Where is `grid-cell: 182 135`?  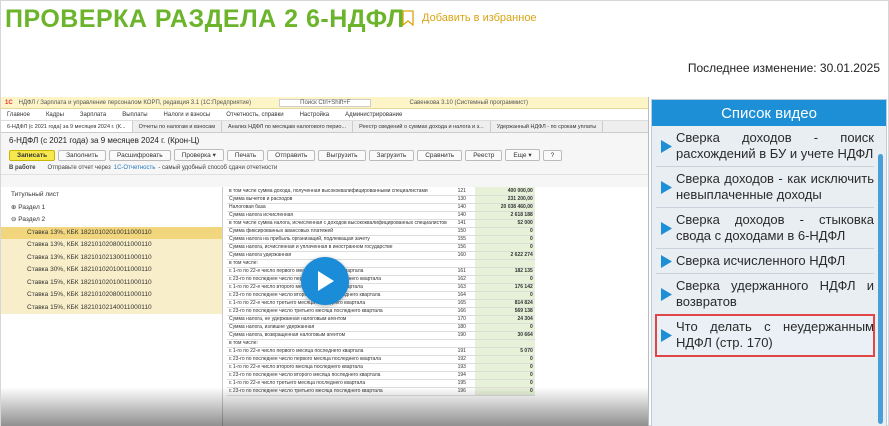
grid-cell: 182 135 is located at coordinates (504, 271).